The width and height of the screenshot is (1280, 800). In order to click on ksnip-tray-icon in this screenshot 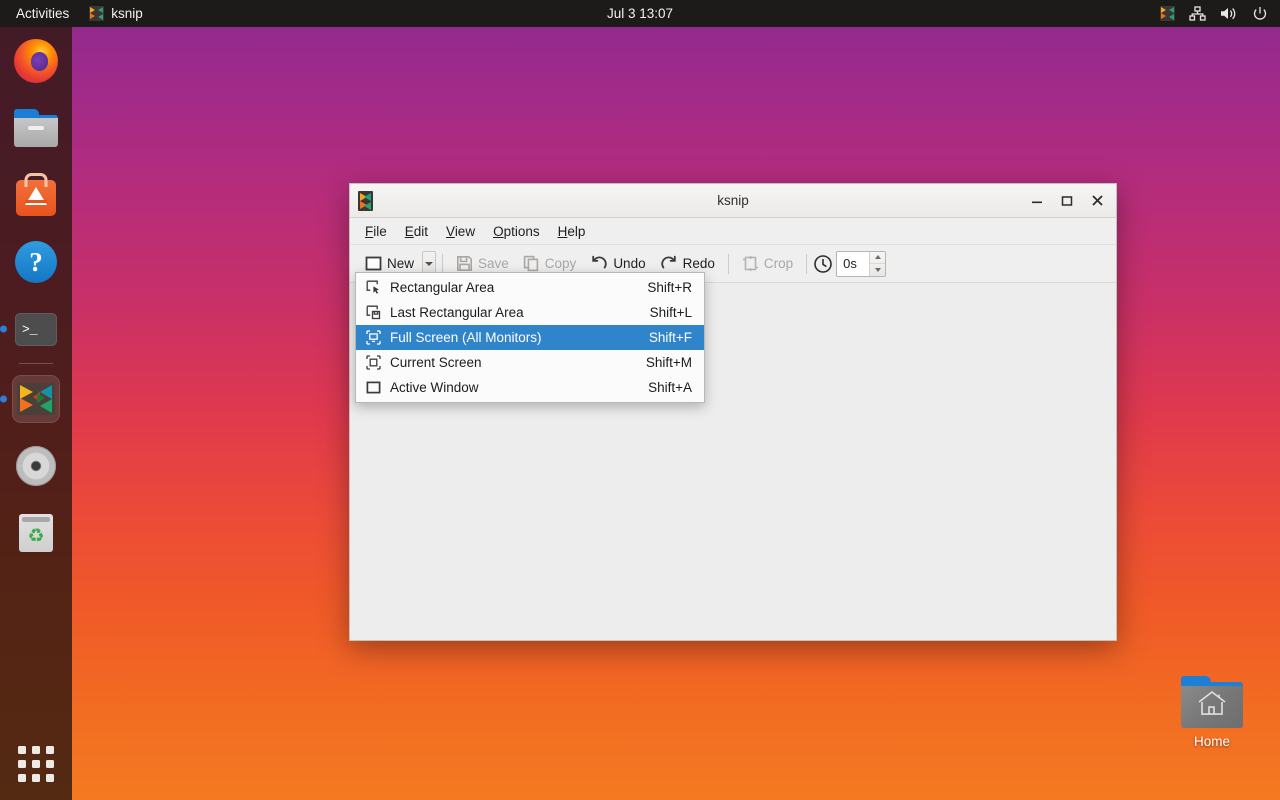, I will do `click(1167, 13)`.